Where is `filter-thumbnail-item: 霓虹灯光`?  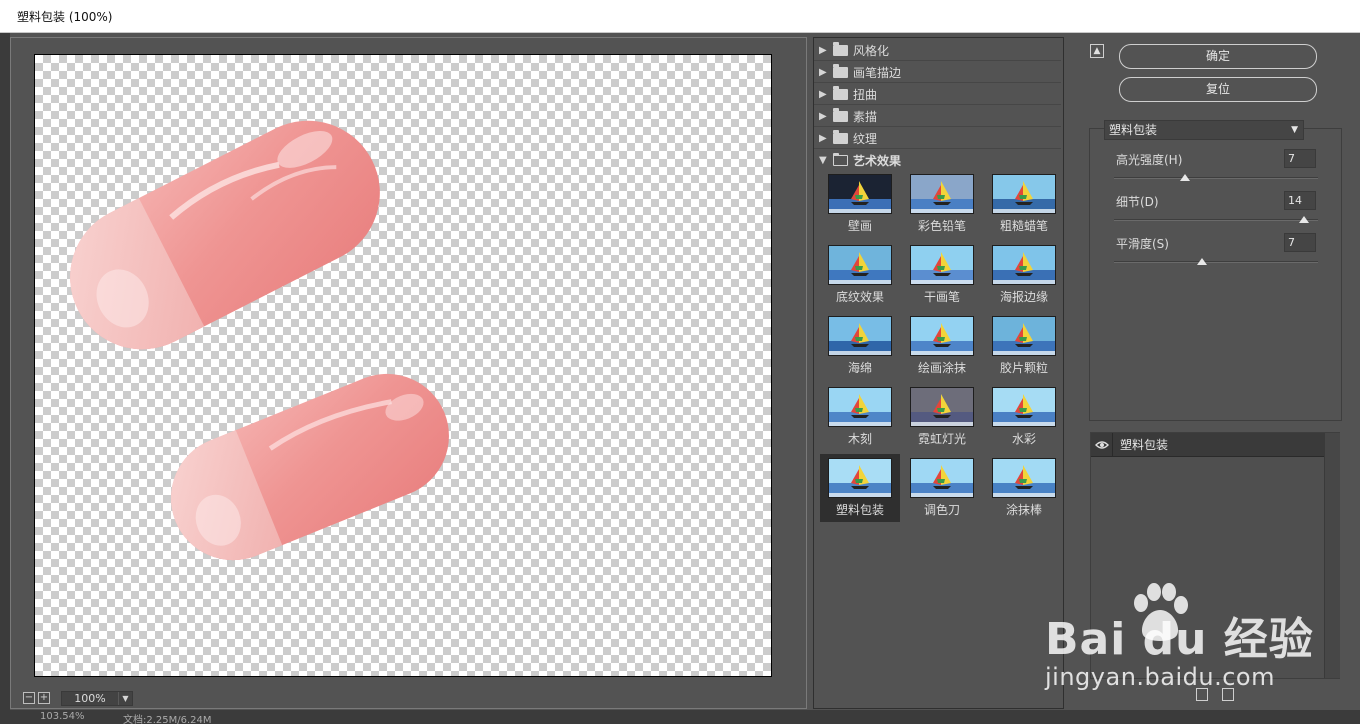
filter-thumbnail-item: 霓虹灯光 is located at coordinates (942, 417).